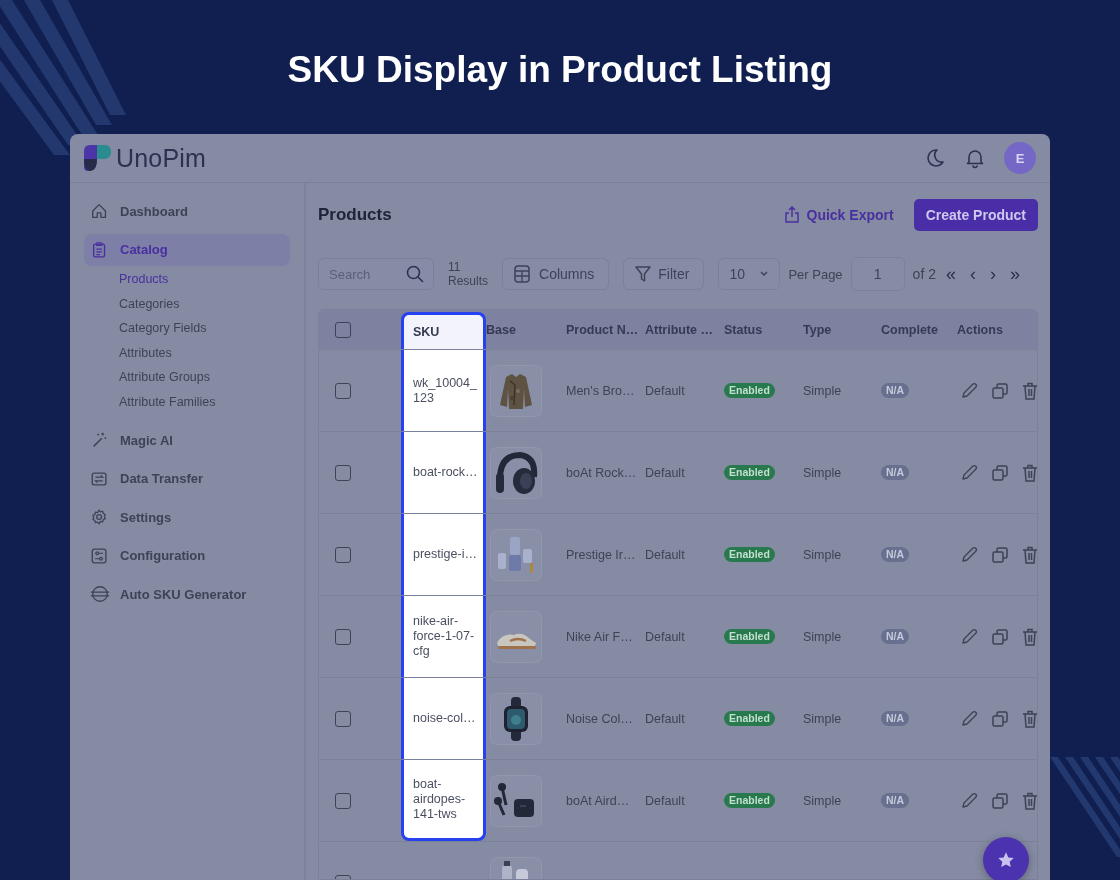  Describe the element at coordinates (187, 555) in the screenshot. I see `sidebar-item: Configuration` at that location.